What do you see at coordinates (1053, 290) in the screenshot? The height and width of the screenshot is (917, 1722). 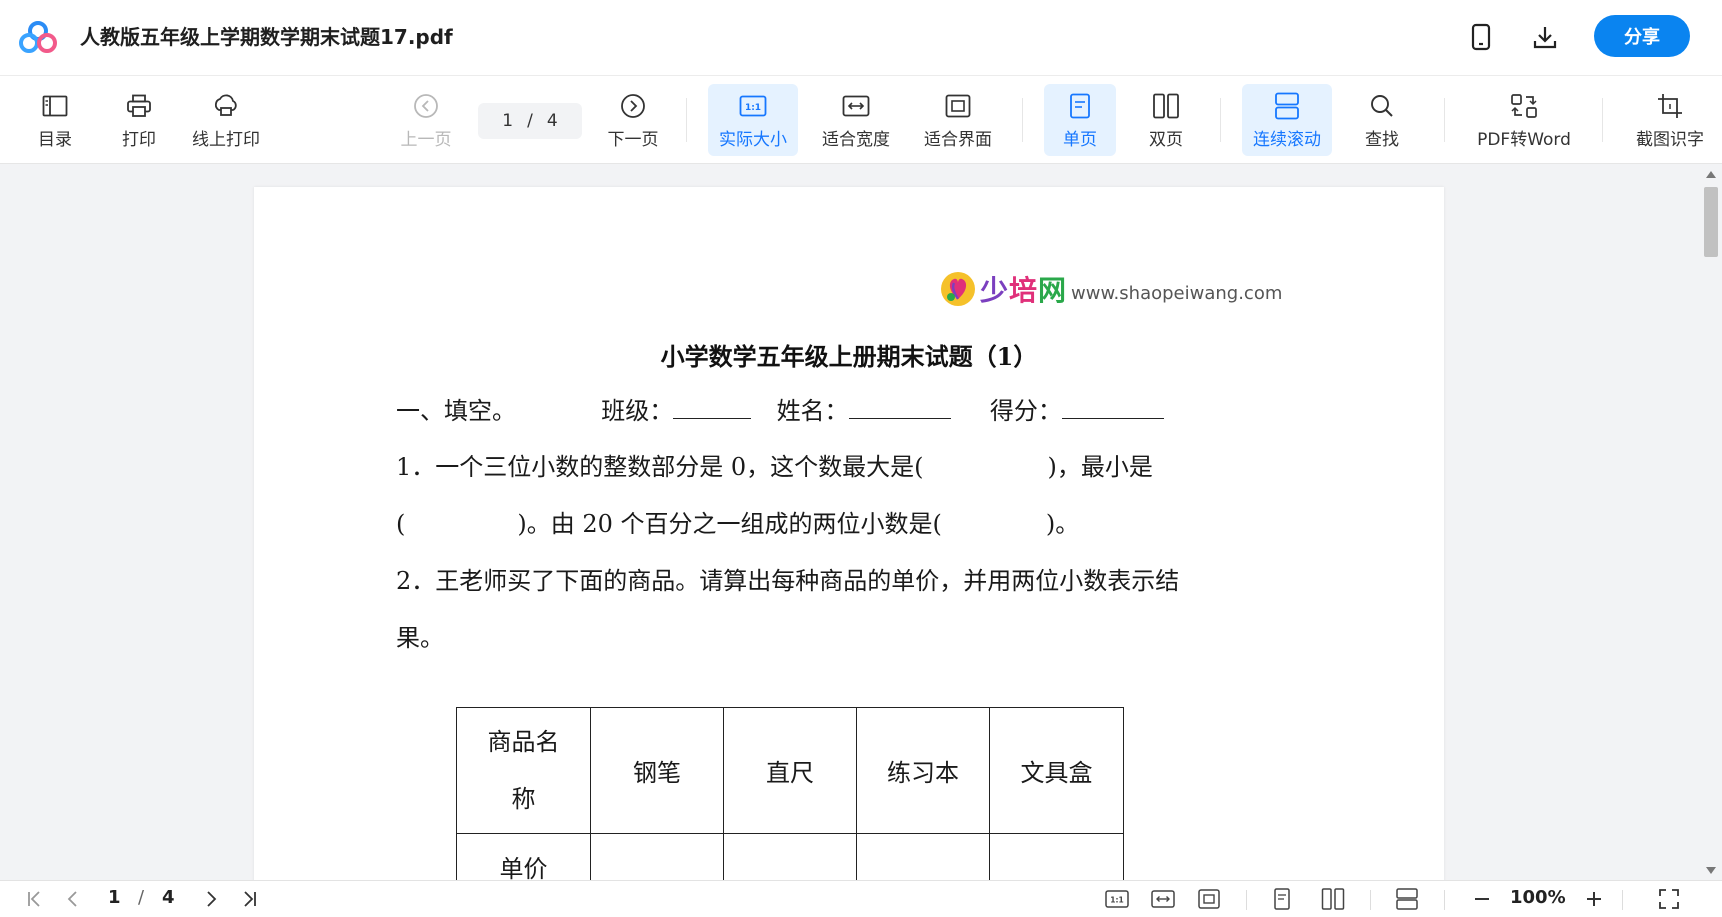 I see `brand-char: 网` at bounding box center [1053, 290].